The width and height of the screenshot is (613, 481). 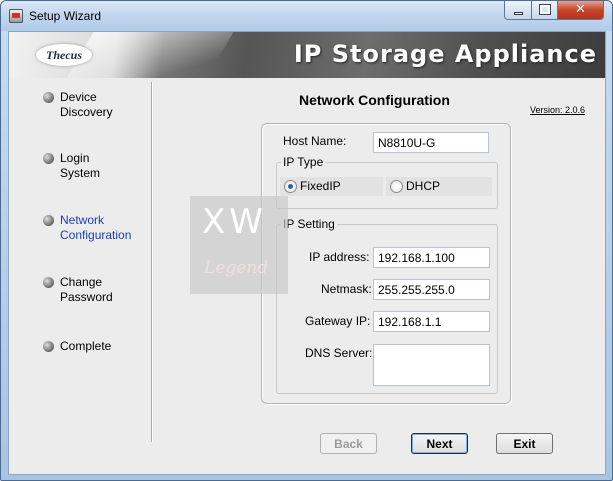 I want to click on minimize-icon, so click(x=518, y=13).